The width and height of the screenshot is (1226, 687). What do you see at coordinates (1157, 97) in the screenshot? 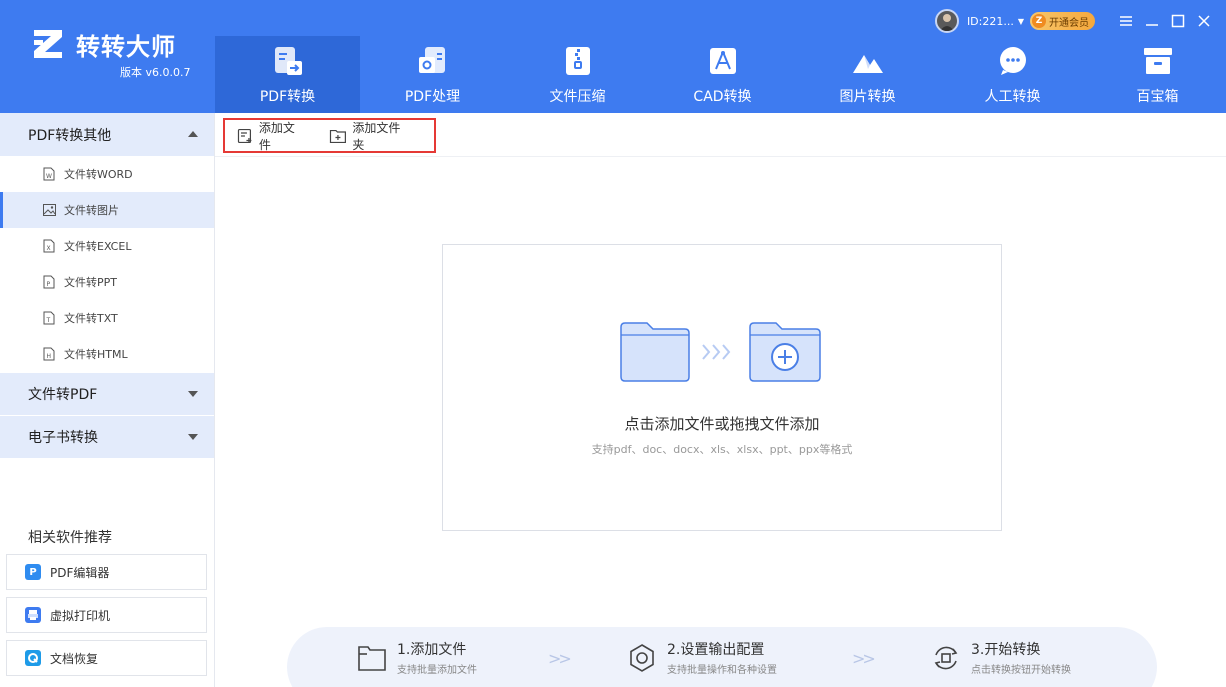
I see `nav-label: 百宝箱` at bounding box center [1157, 97].